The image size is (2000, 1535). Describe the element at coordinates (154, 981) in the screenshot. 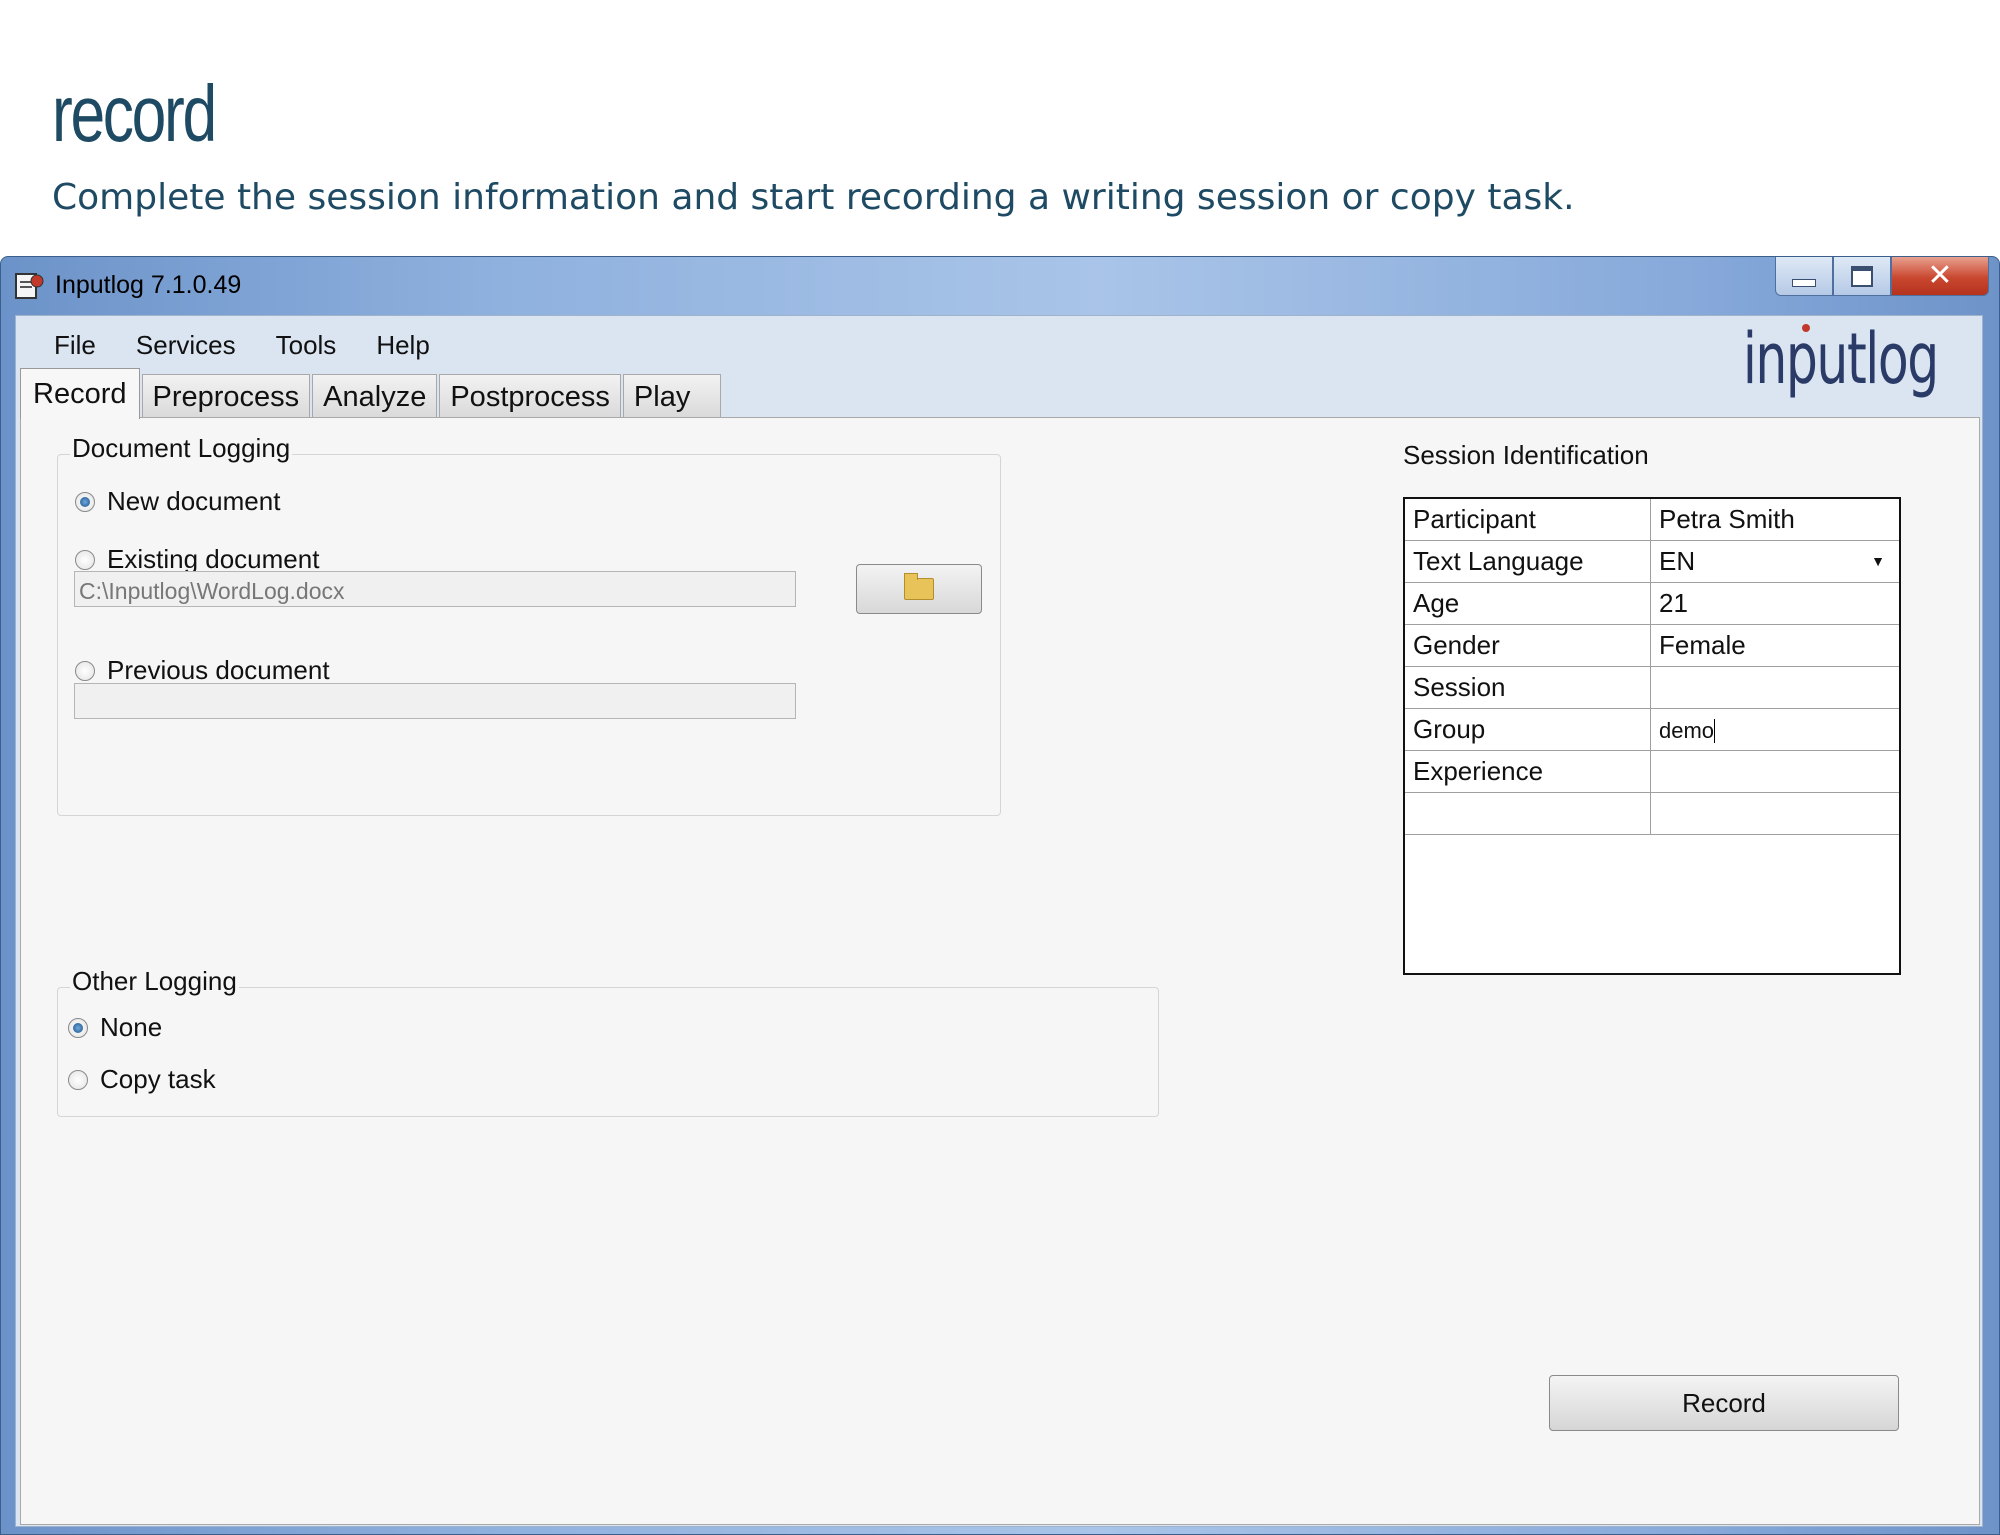

I see `other-logging-label: Other Logging` at that location.